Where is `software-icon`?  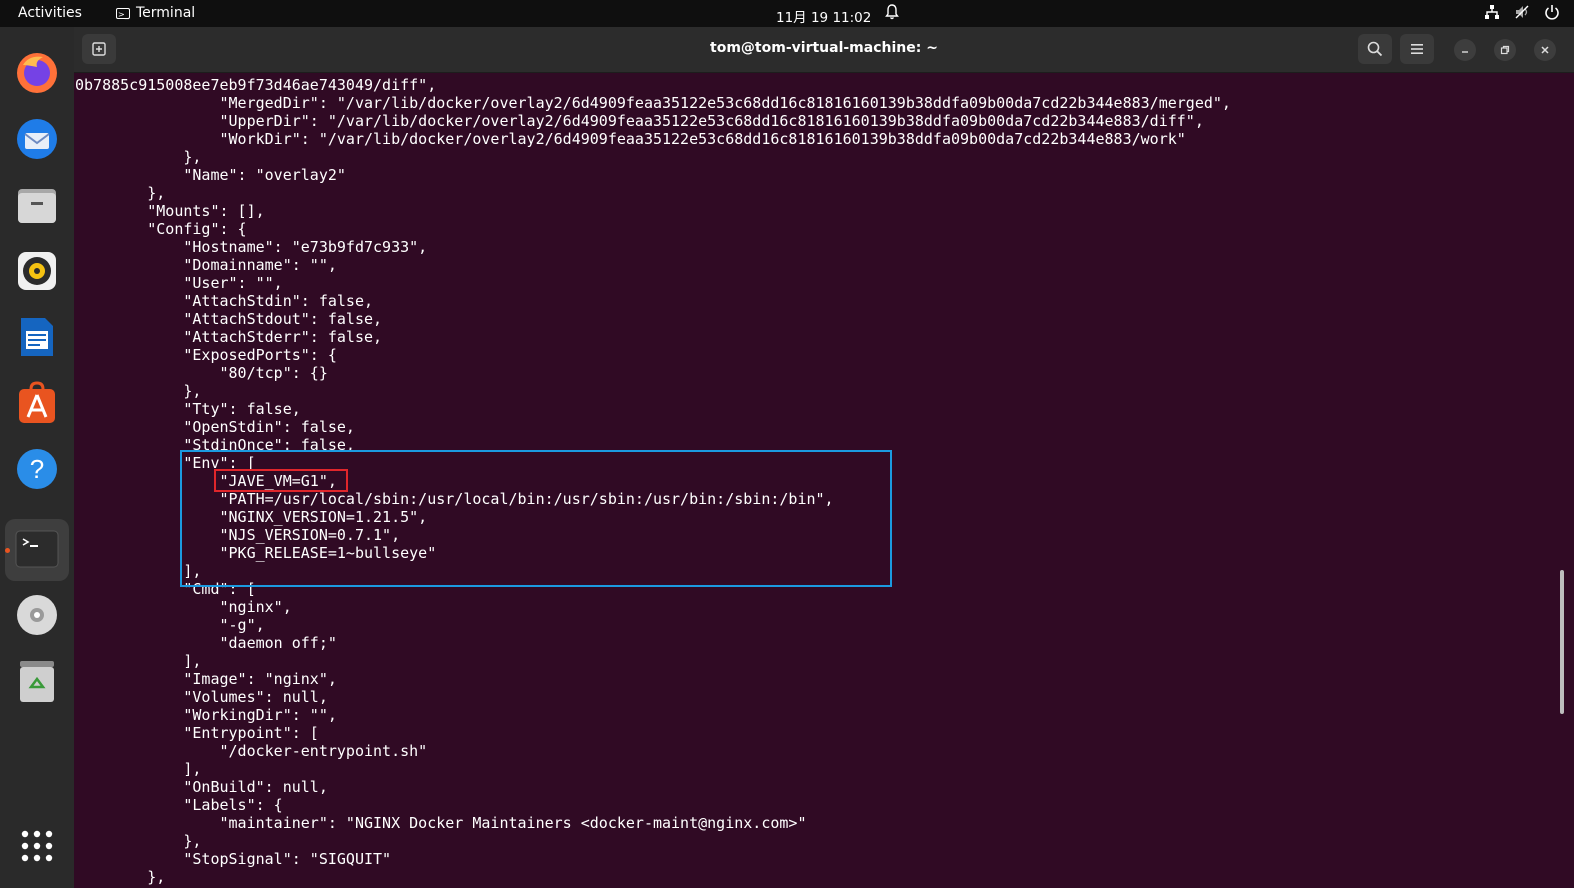
software-icon is located at coordinates (37, 403).